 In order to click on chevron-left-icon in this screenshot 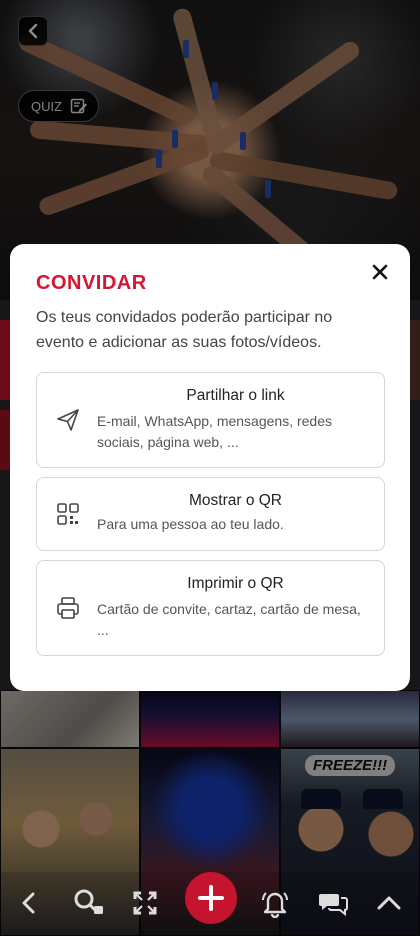, I will do `click(28, 903)`.